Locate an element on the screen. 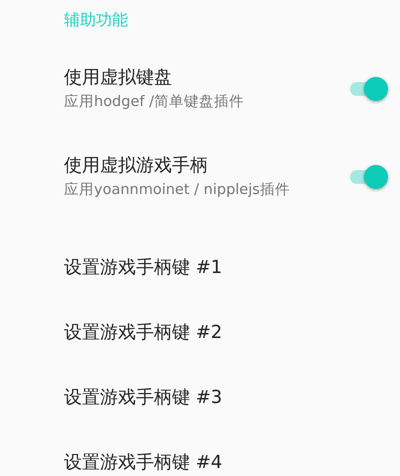  setting-title: 使用虚拟游戏手柄 is located at coordinates (136, 166).